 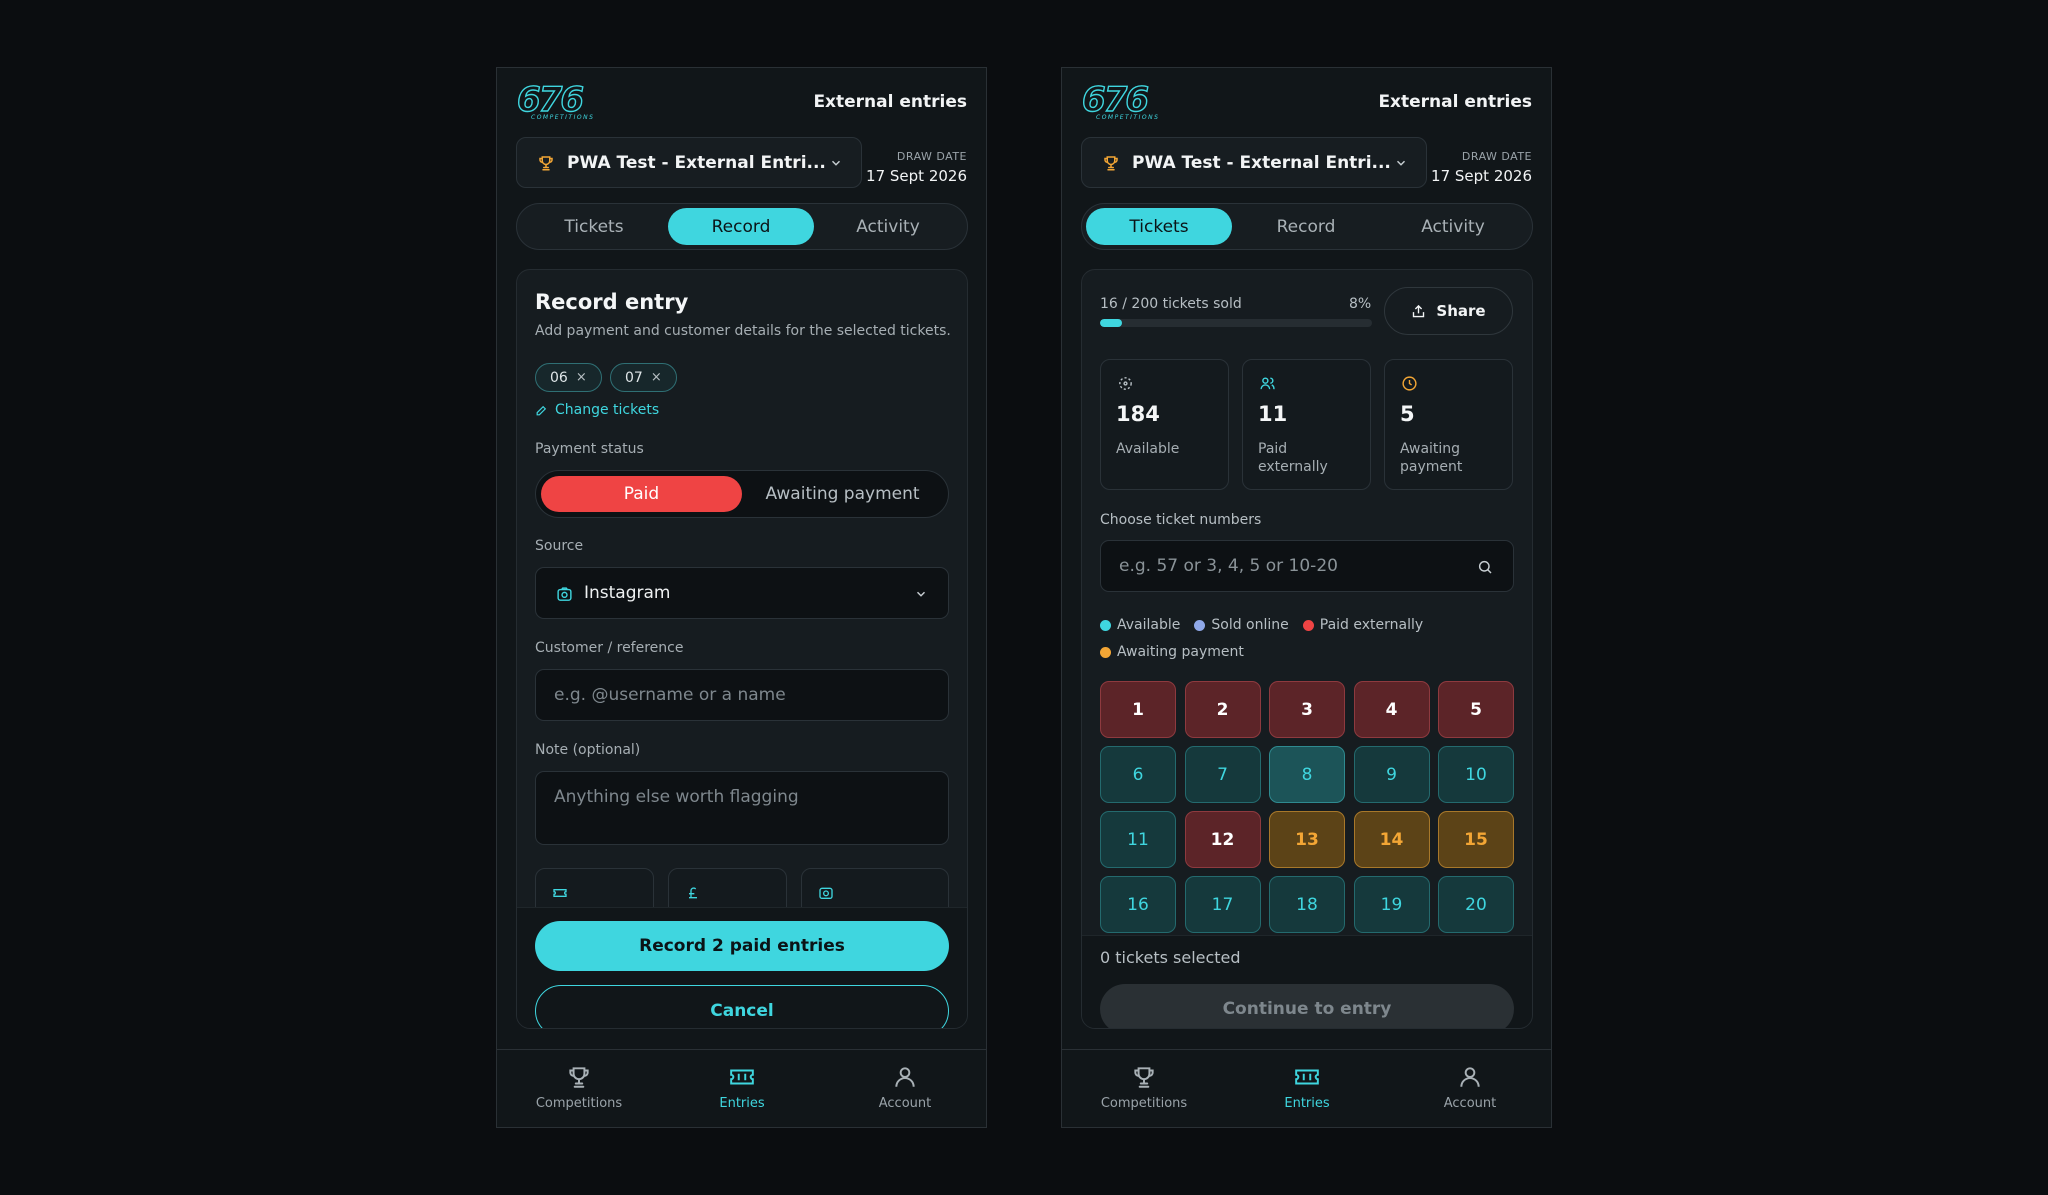 What do you see at coordinates (916, 176) in the screenshot?
I see `draw-date: 17 Sept 2026` at bounding box center [916, 176].